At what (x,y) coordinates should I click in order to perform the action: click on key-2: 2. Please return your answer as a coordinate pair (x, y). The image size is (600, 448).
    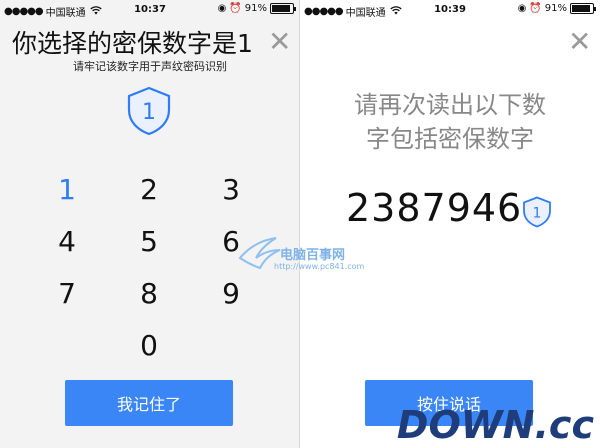
    Looking at the image, I should click on (149, 189).